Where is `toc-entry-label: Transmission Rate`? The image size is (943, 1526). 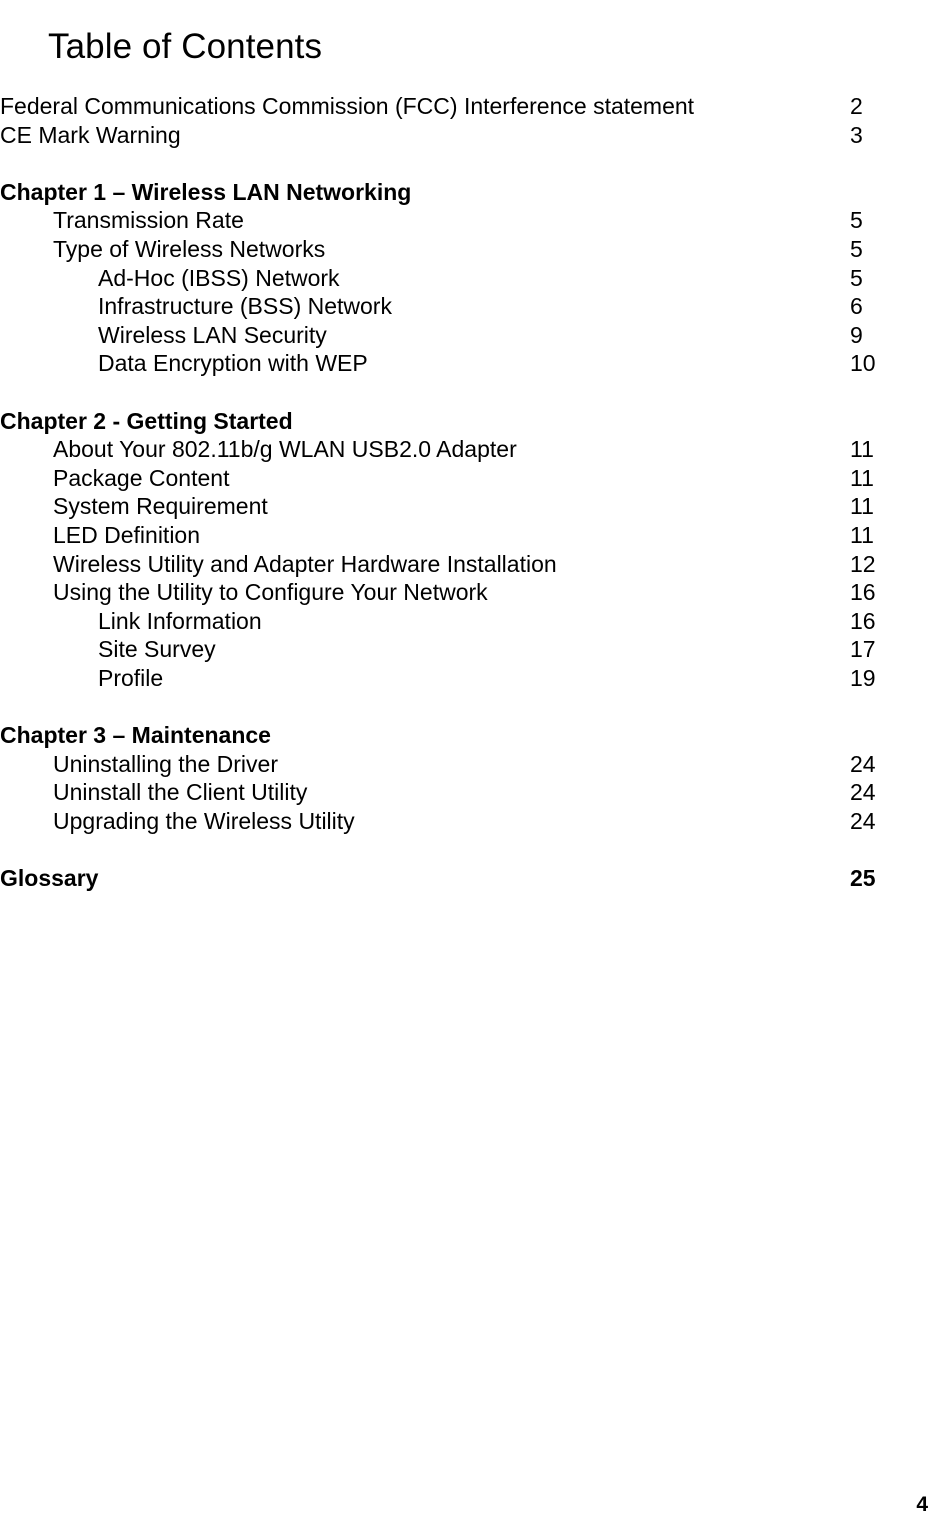 toc-entry-label: Transmission Rate is located at coordinates (148, 220).